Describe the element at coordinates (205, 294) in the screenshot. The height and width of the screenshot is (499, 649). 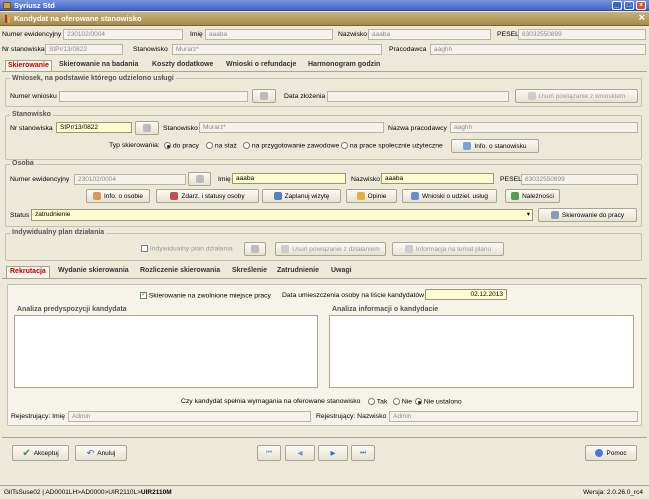
I see `zwolnione-checkbox-row: Skierowanie na zwolnione miejsce pracy` at that location.